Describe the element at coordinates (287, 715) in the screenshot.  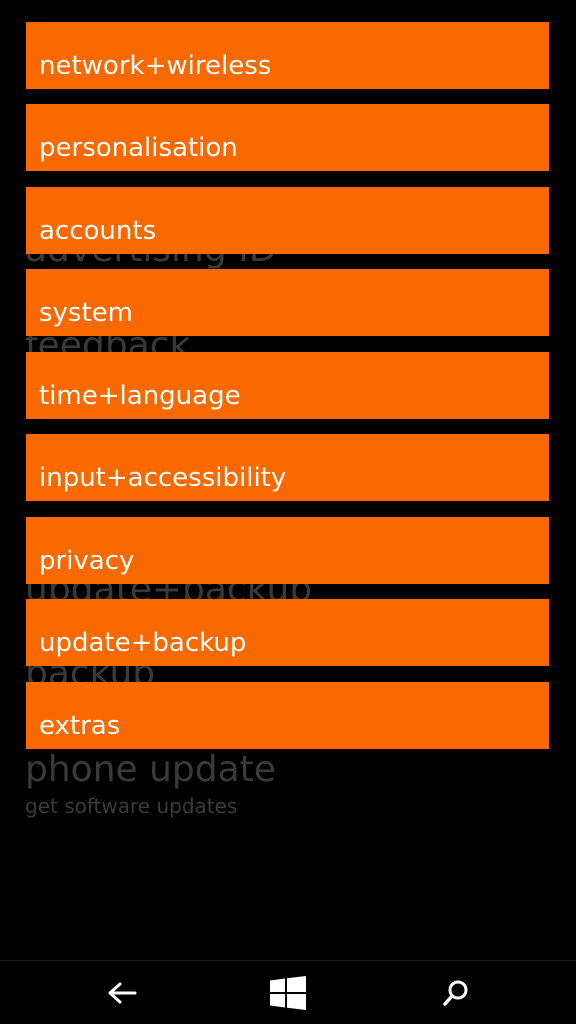
I see `category-extras: extras` at that location.